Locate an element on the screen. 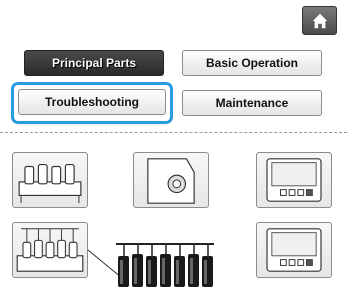  knob-icon is located at coordinates (171, 181).